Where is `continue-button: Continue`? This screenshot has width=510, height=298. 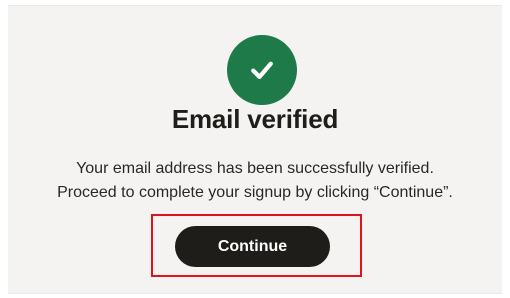
continue-button: Continue is located at coordinates (252, 246).